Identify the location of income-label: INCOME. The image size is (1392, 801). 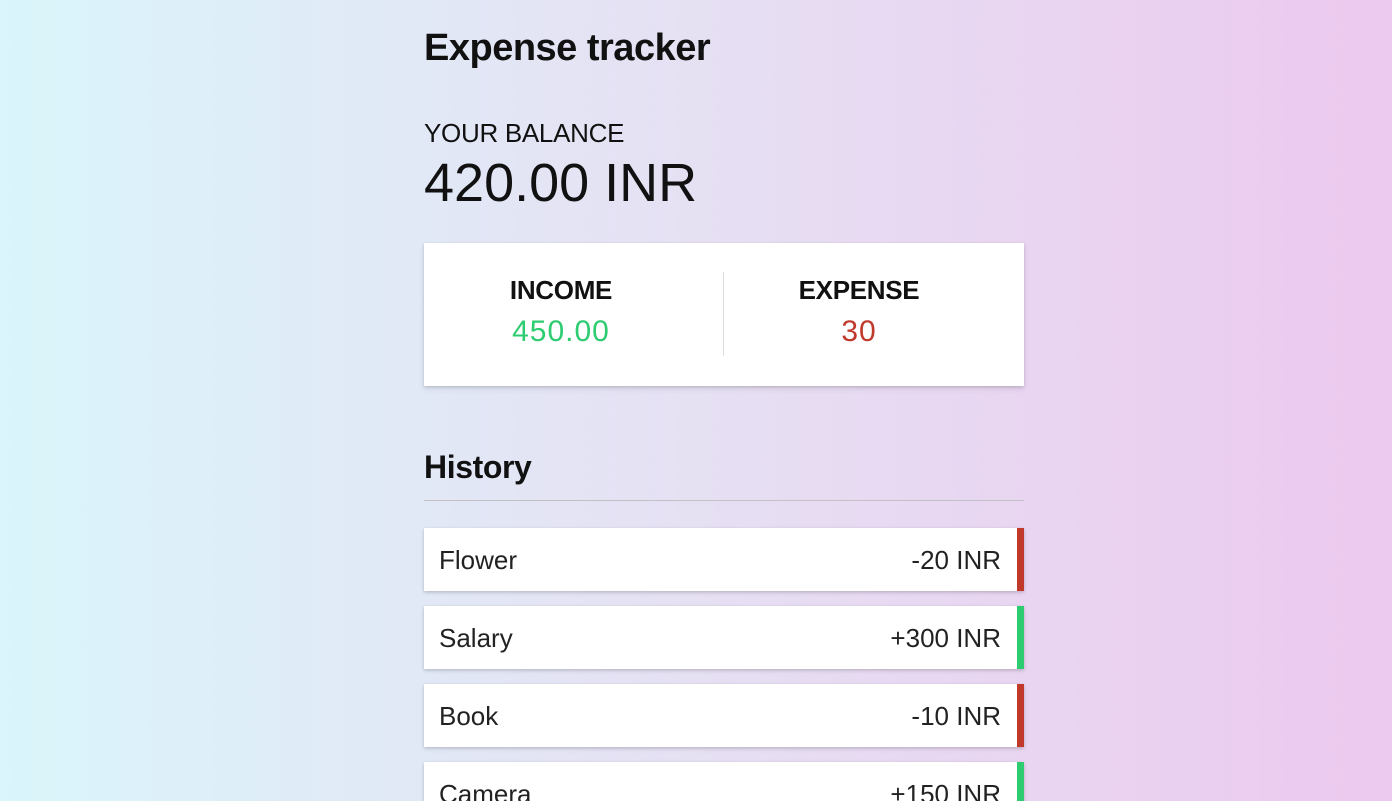
(561, 290).